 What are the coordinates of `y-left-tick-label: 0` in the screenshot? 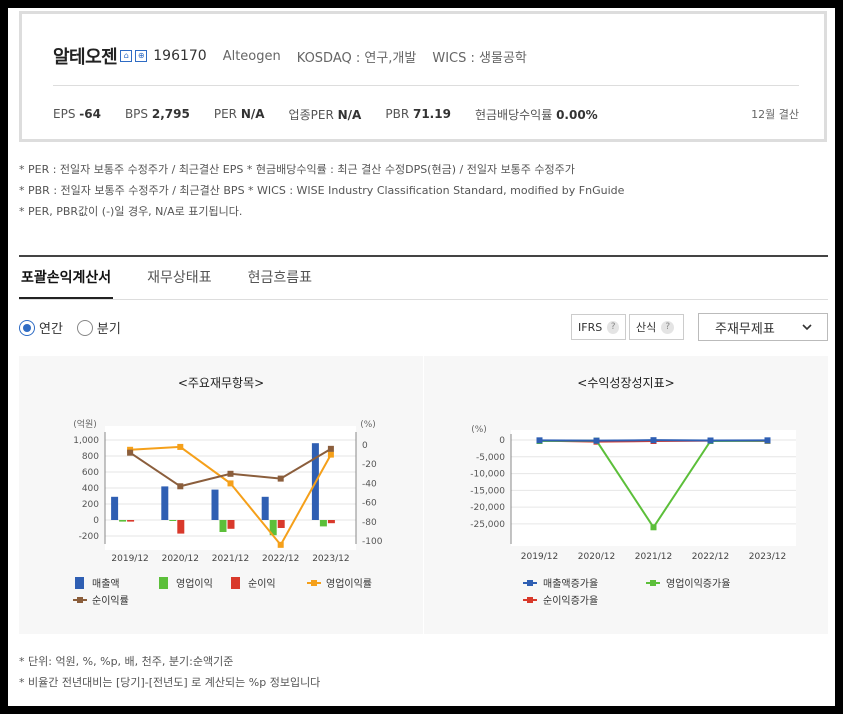 It's located at (96, 521).